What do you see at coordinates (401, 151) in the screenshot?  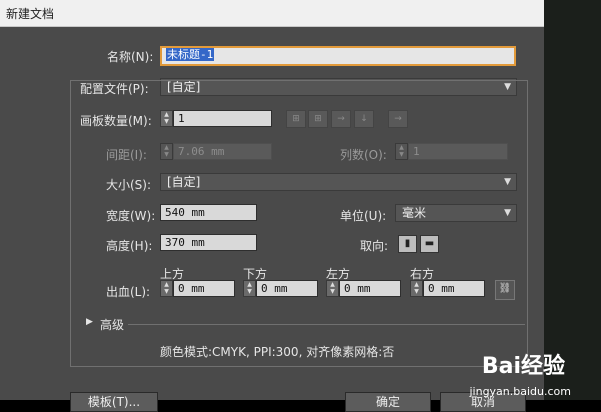 I see `columns-stepper: ▲ ▼` at bounding box center [401, 151].